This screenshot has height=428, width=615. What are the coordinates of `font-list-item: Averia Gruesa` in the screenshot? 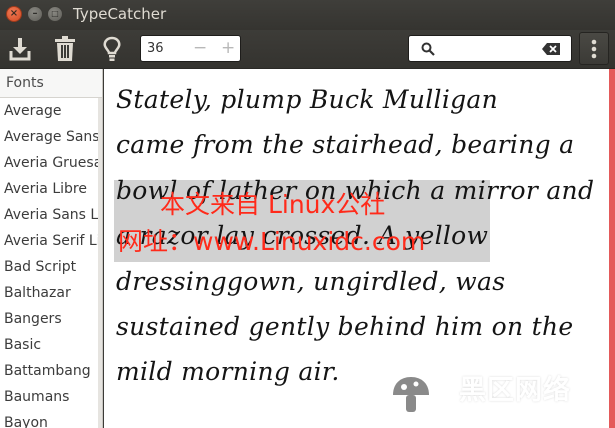 It's located at (51, 163).